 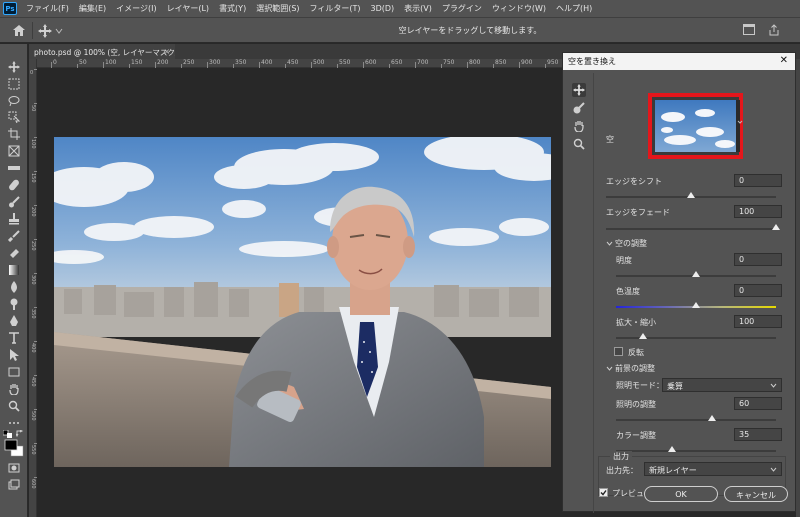 What do you see at coordinates (713, 469) in the screenshot?
I see `output-to-select: 新規レイヤー` at bounding box center [713, 469].